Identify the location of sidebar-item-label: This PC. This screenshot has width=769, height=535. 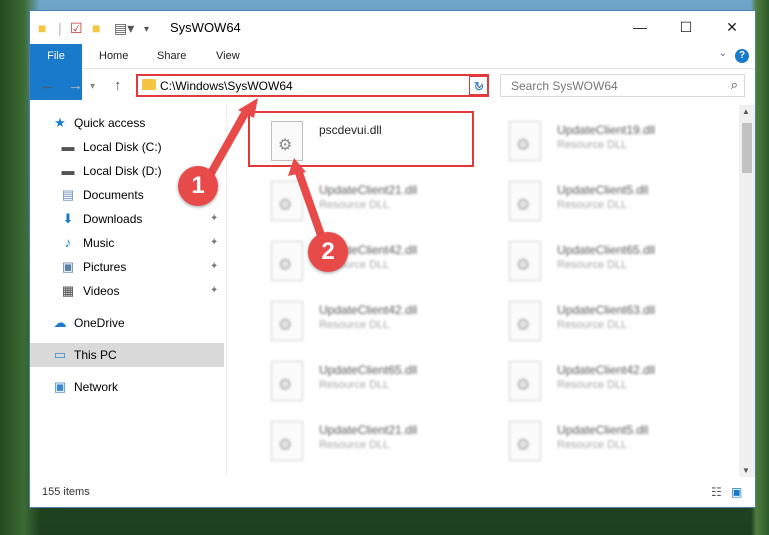
(95, 355).